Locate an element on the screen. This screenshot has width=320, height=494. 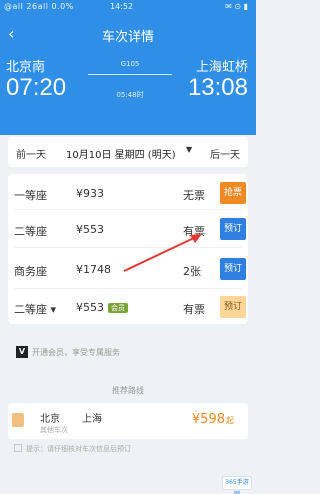
route-card: 北京 上海 其他车次 ¥598起 is located at coordinates (128, 421).